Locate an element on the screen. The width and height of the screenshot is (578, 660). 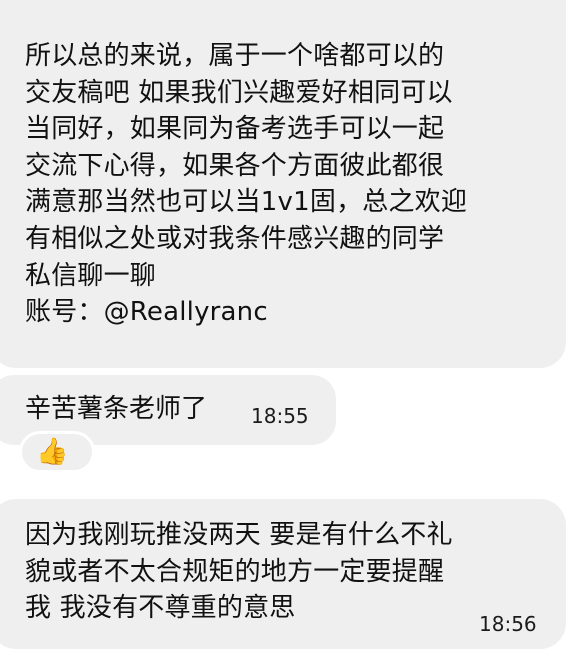
message-timestamp: 18:56 is located at coordinates (508, 624).